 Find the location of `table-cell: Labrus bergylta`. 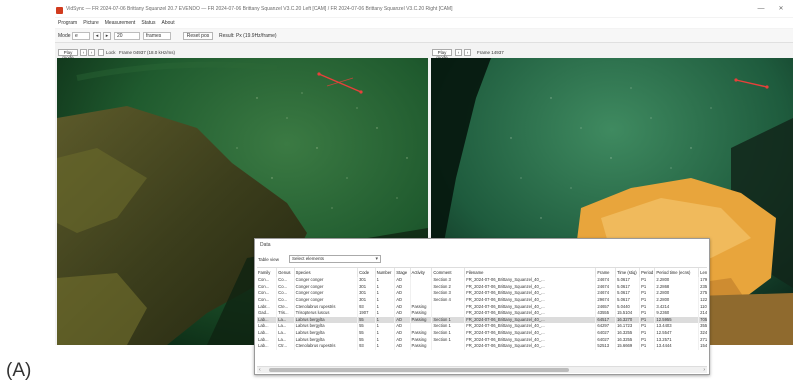

table-cell: Labrus bergylta is located at coordinates (326, 333).